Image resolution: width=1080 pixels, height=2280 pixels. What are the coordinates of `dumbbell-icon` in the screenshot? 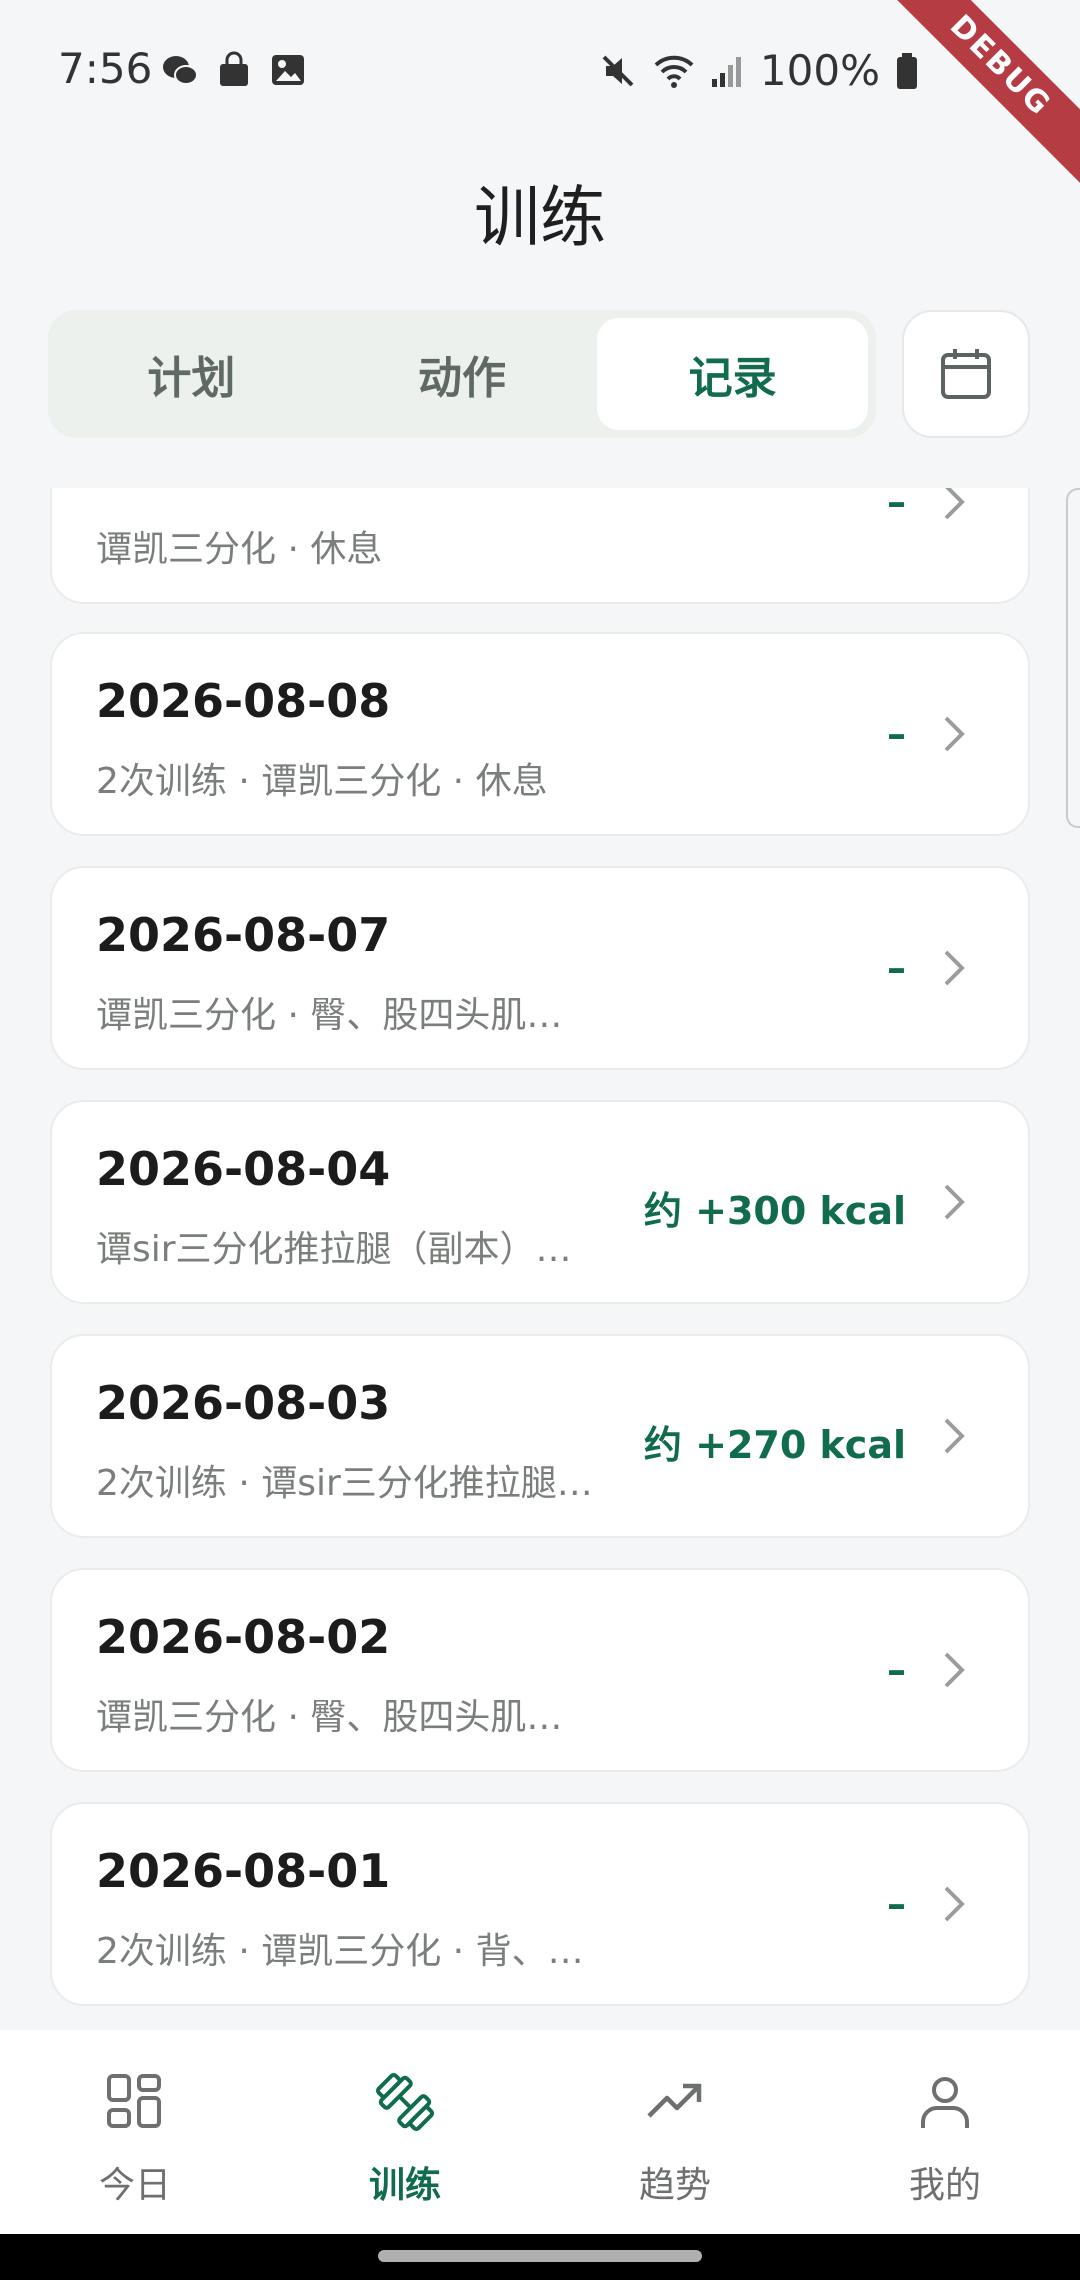 It's located at (405, 2102).